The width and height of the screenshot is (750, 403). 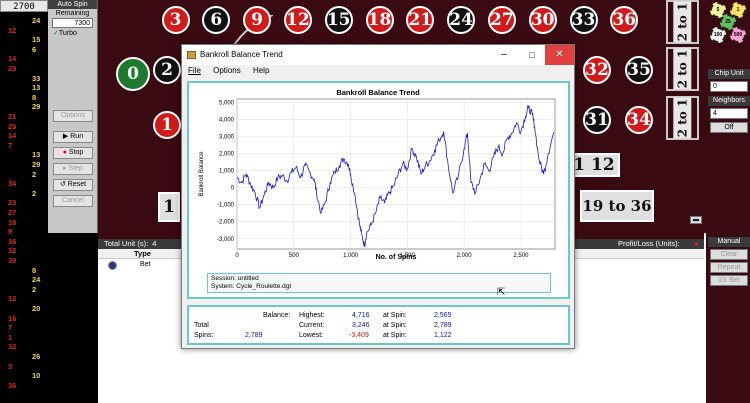 What do you see at coordinates (443, 325) in the screenshot?
I see `current-spin-value: 2,789` at bounding box center [443, 325].